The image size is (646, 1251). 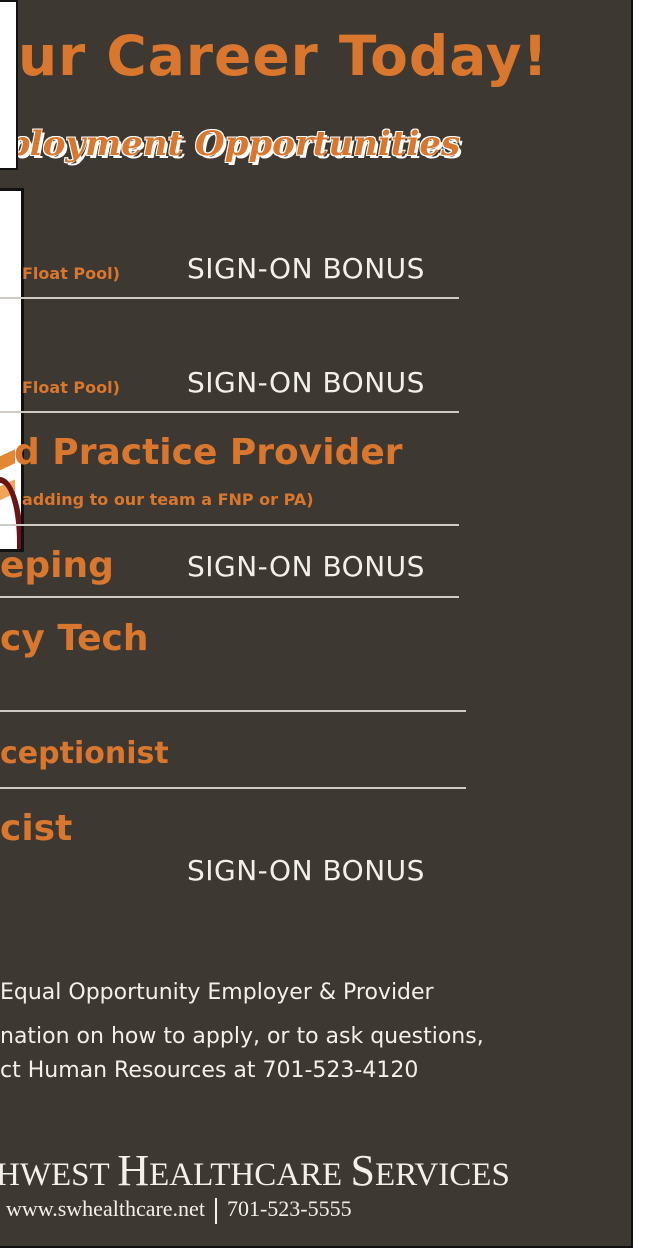 What do you see at coordinates (209, 1070) in the screenshot?
I see `apply-info-line-2: ct Human Resources at 701-523-4120` at bounding box center [209, 1070].